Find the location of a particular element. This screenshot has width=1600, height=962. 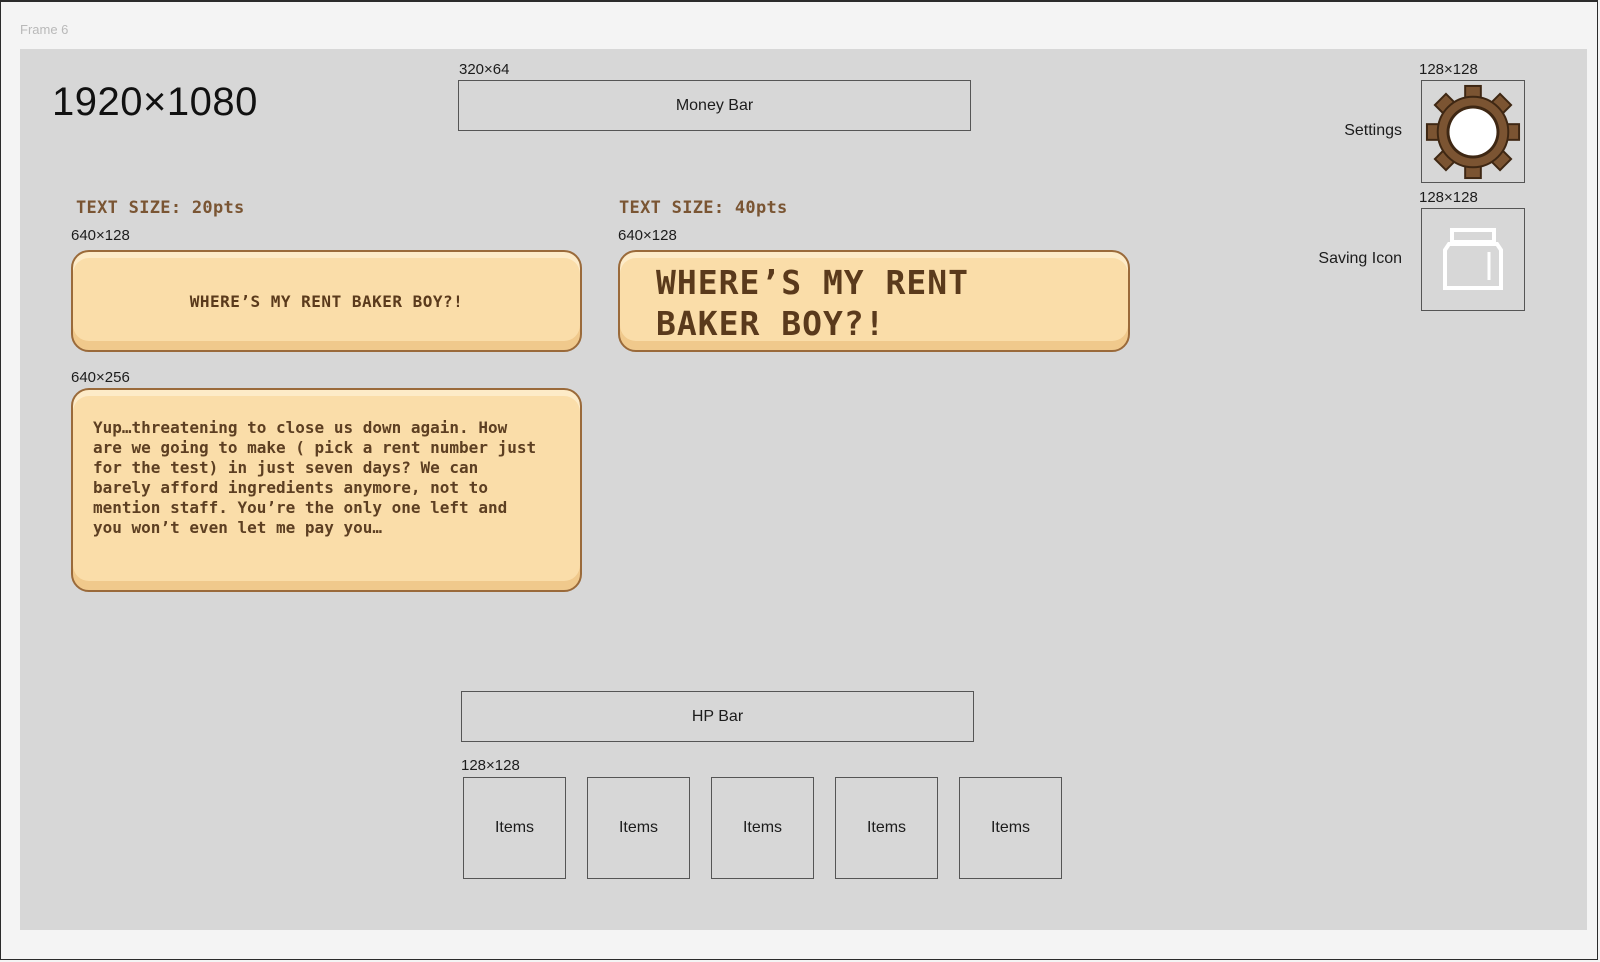

money-bar-label: Money Bar is located at coordinates (714, 105).